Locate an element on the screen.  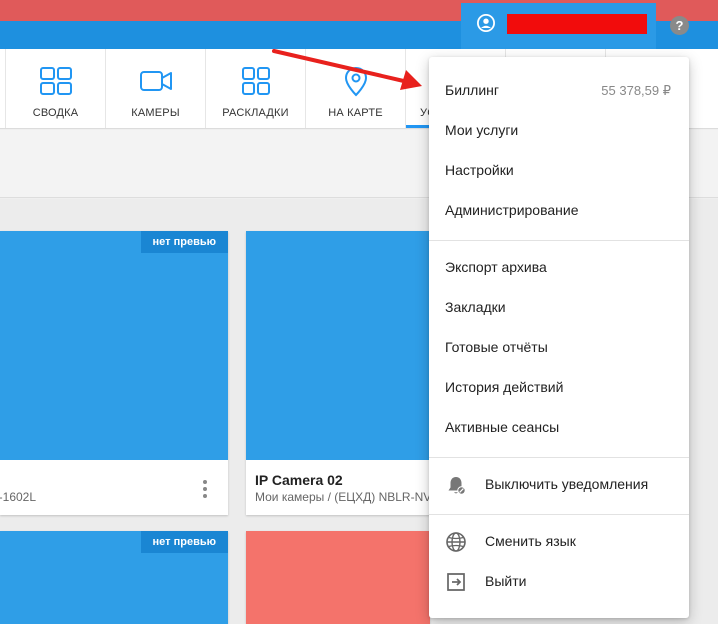
camera-path: R-1602L is located at coordinates (18, 497).